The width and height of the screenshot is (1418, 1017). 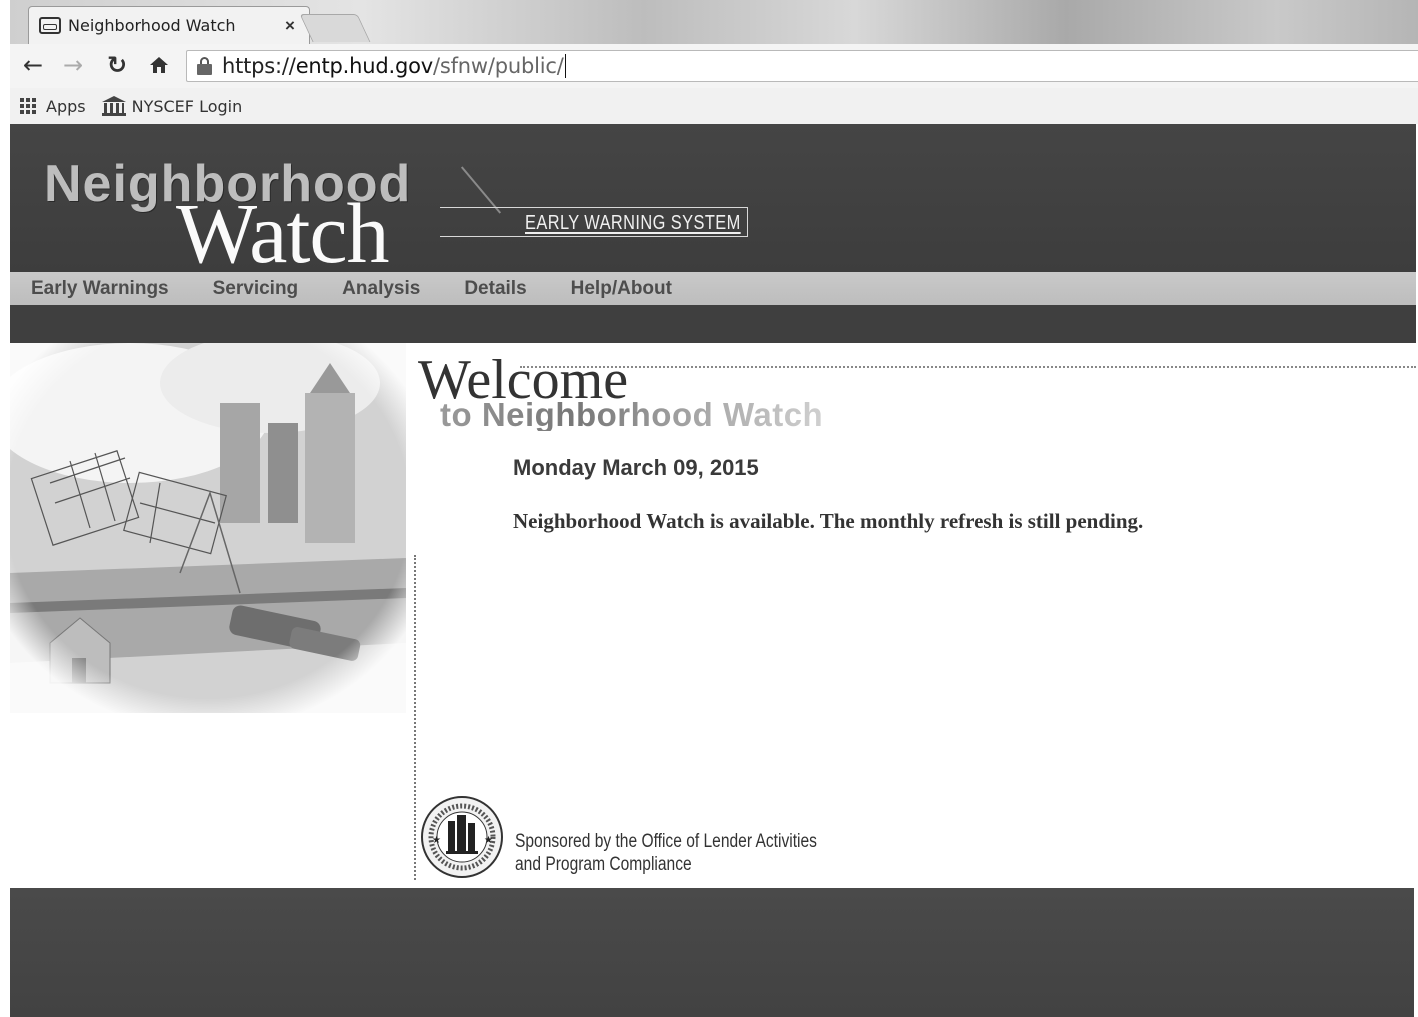 I want to click on tab-favicon-icon, so click(x=50, y=25).